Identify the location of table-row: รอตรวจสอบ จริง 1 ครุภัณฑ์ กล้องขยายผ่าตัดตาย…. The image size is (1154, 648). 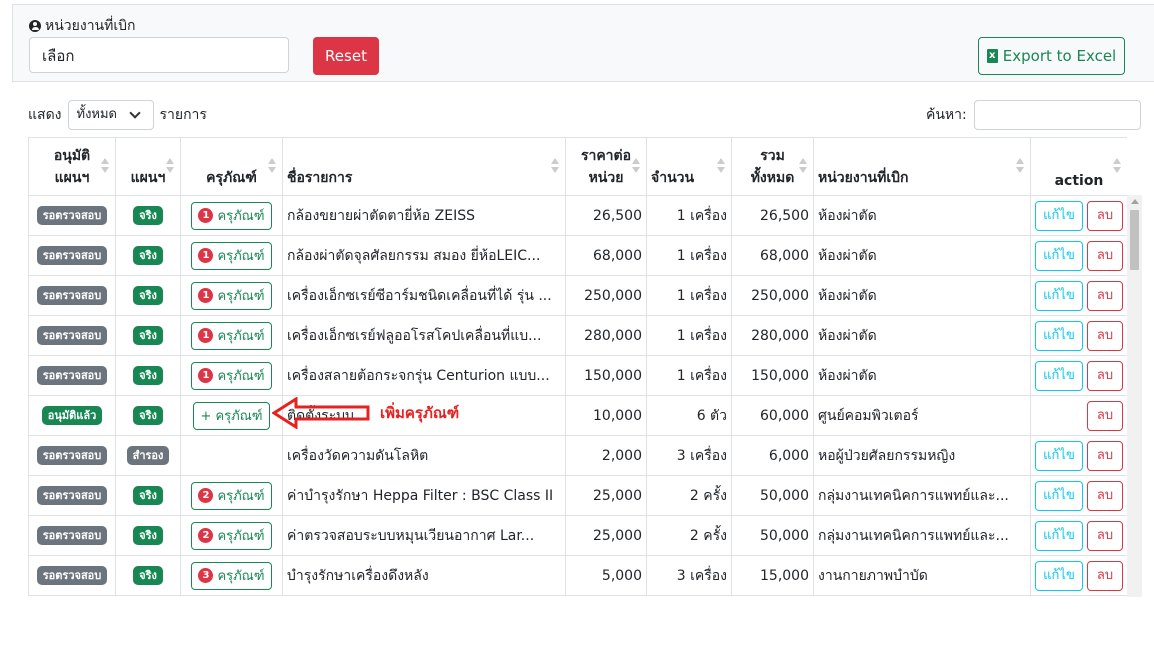
(577, 215).